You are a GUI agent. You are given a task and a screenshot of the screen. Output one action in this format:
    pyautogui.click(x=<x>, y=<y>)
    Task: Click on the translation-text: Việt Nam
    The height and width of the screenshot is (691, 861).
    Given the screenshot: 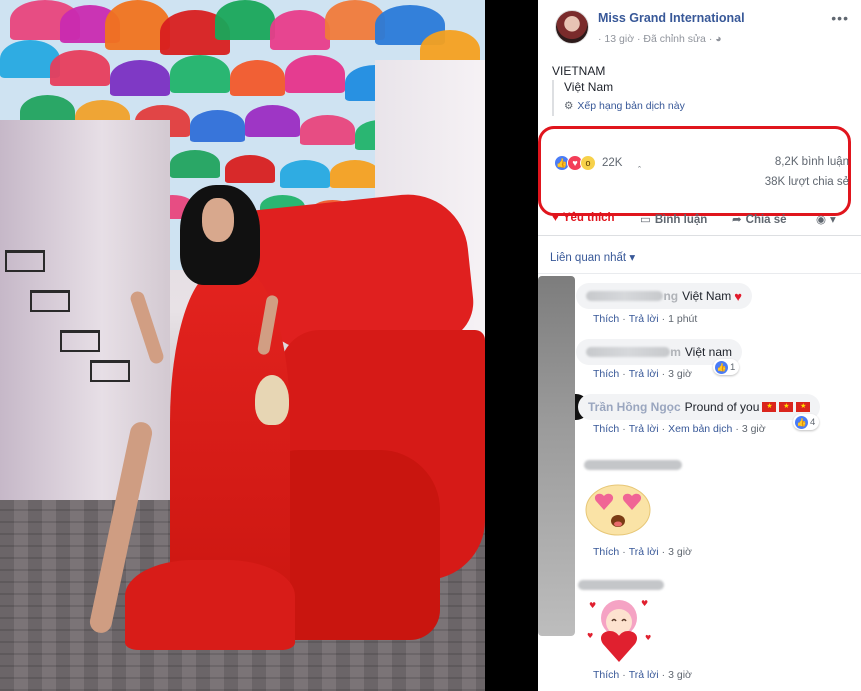 What is the action you would take?
    pyautogui.click(x=589, y=87)
    